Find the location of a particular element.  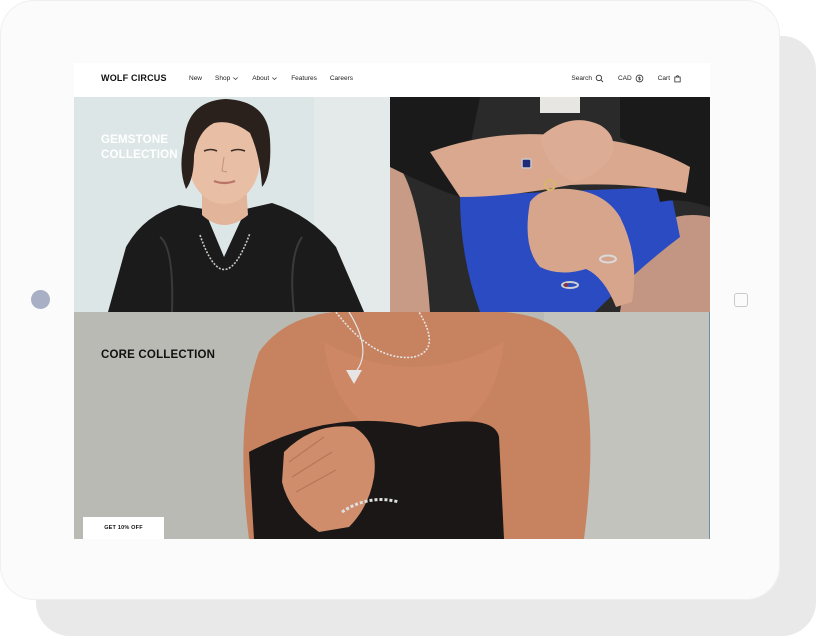

menu-item-label: New is located at coordinates (196, 78).